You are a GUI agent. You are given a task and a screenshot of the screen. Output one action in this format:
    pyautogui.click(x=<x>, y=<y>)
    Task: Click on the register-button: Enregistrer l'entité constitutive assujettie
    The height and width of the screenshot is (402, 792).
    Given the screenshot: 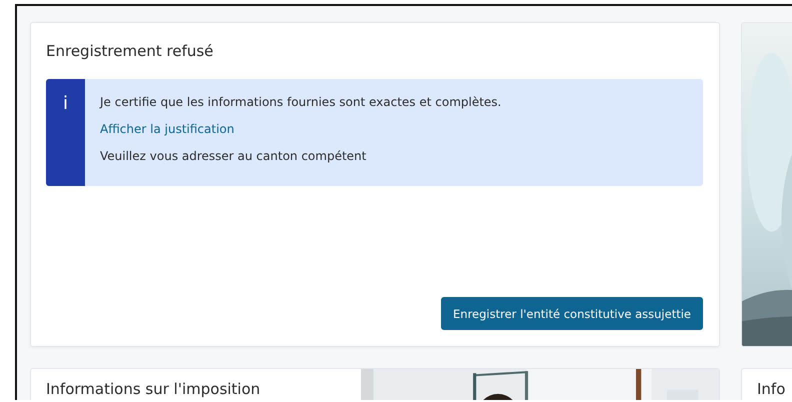 What is the action you would take?
    pyautogui.click(x=572, y=313)
    